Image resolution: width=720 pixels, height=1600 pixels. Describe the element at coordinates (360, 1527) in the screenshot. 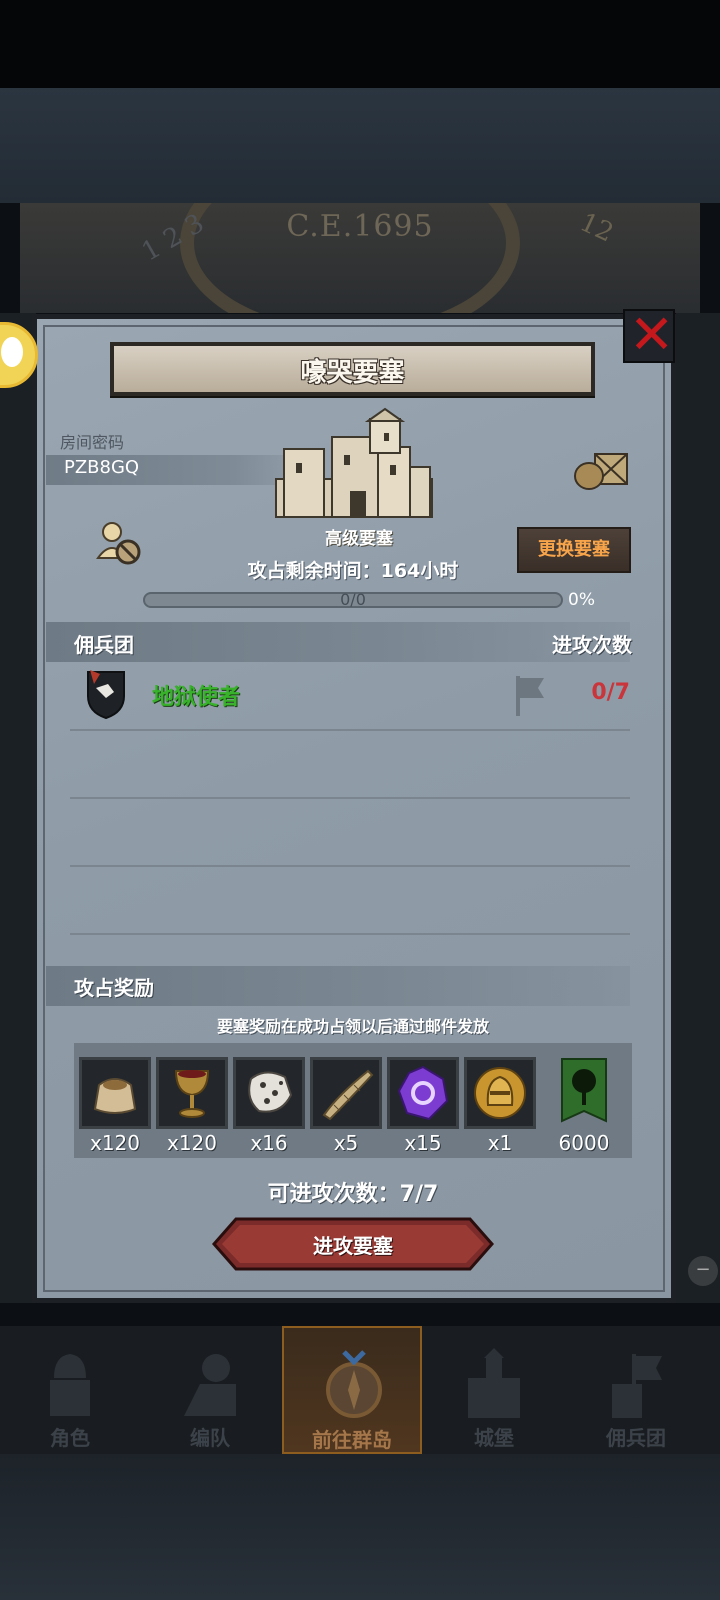

I see `bottom-background` at that location.